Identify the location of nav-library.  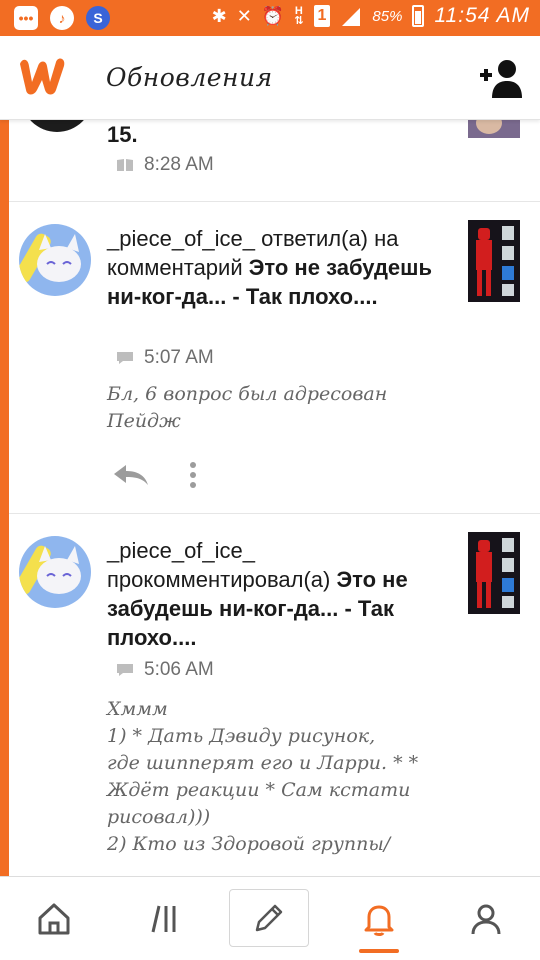
(164, 918).